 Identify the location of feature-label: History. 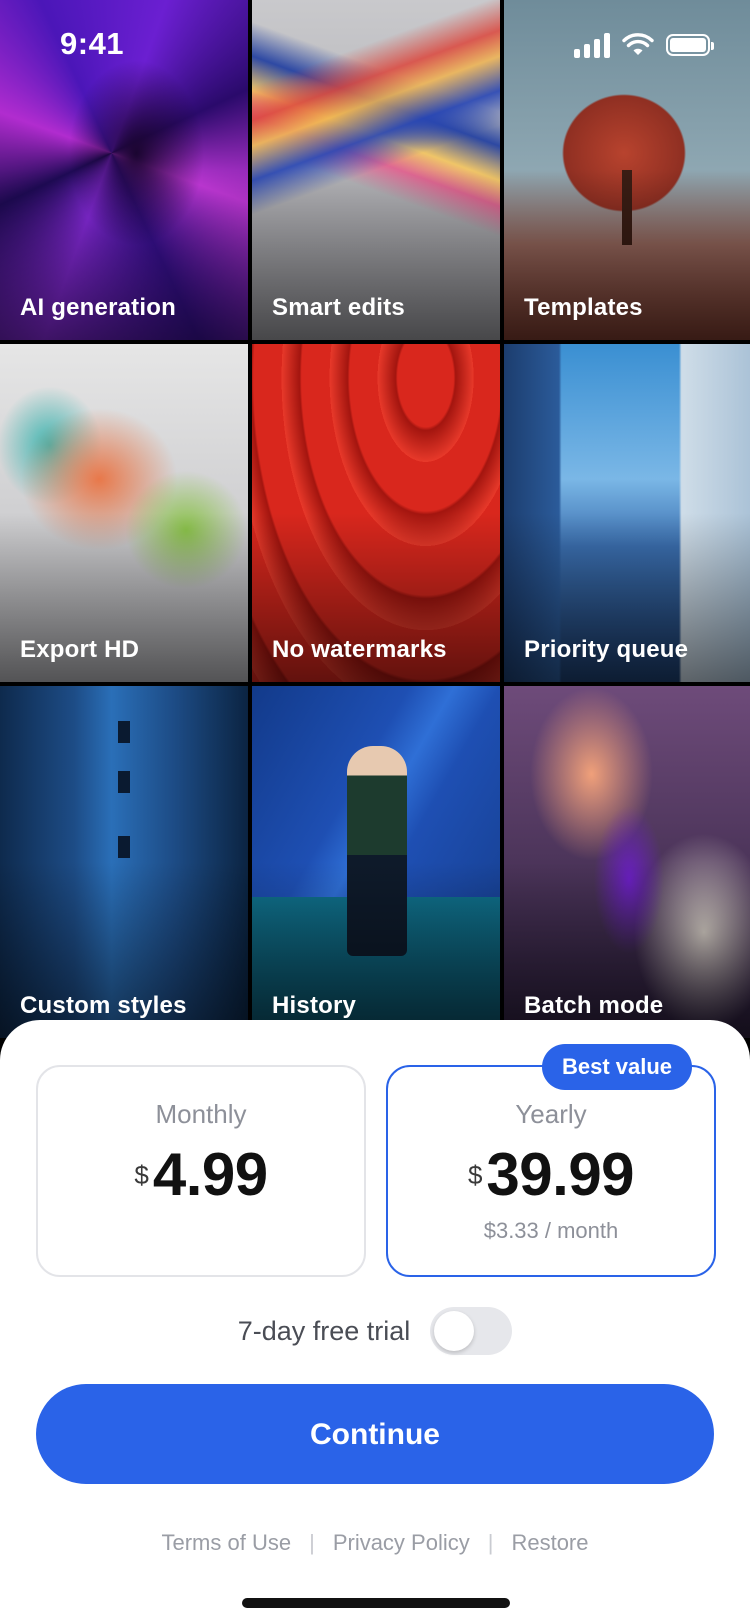
(314, 1005).